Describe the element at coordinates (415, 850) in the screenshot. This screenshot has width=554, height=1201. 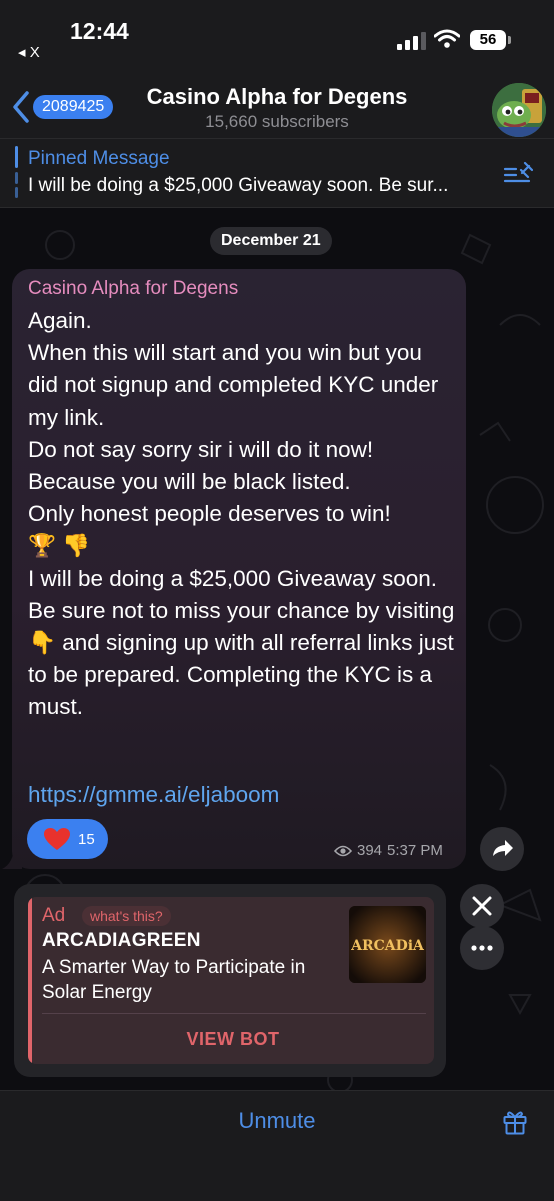
I see `message-time: 5:37 PM` at that location.